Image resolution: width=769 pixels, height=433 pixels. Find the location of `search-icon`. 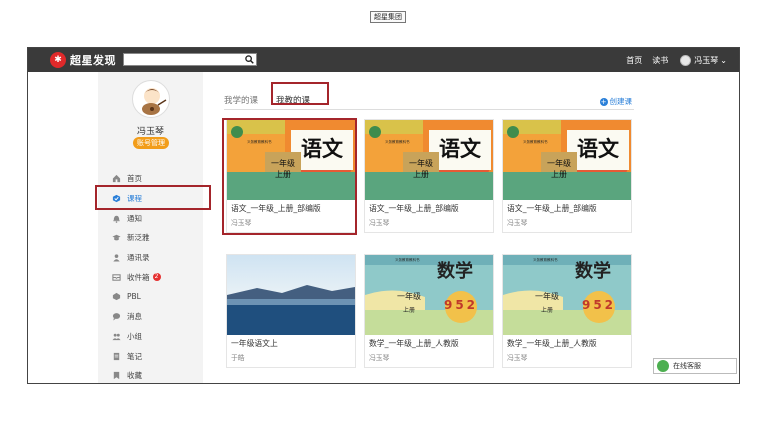

search-icon is located at coordinates (249, 59).